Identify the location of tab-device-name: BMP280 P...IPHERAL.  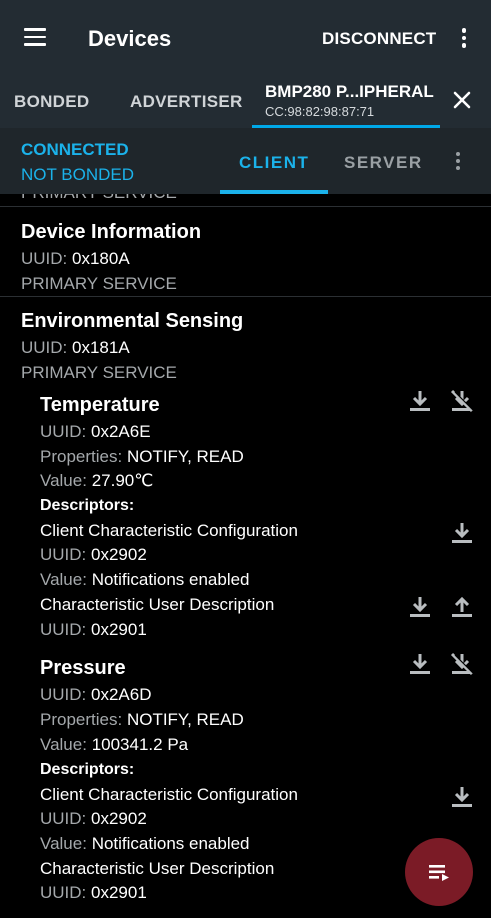
(349, 91).